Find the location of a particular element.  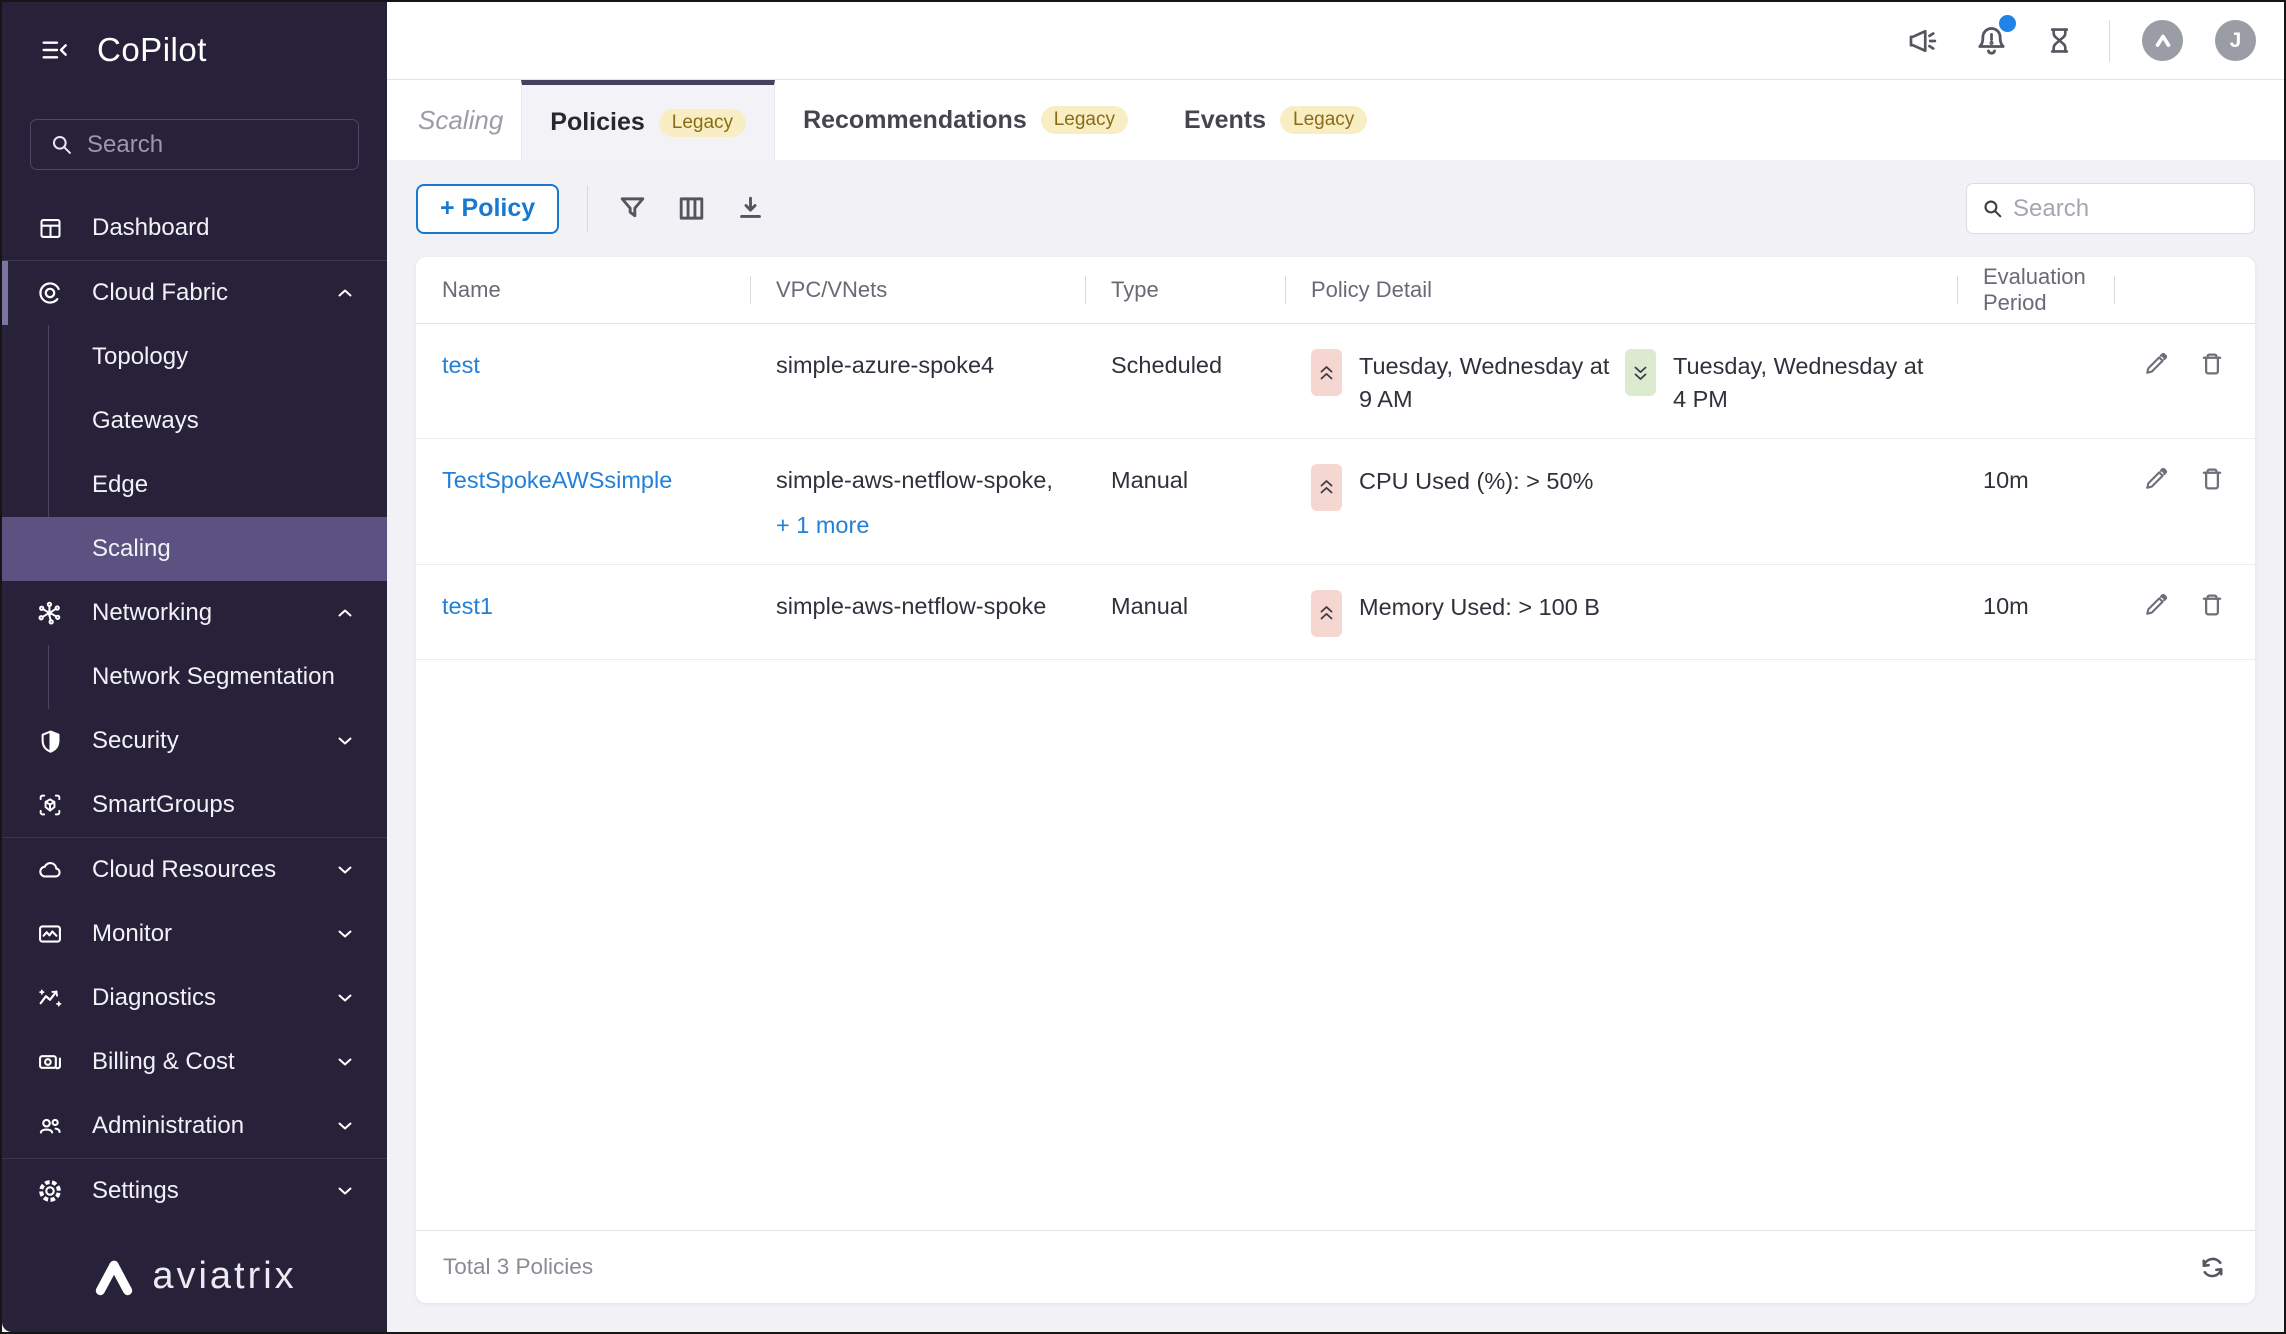

column-header-evaluation-period: Evaluation Period is located at coordinates (2035, 290).